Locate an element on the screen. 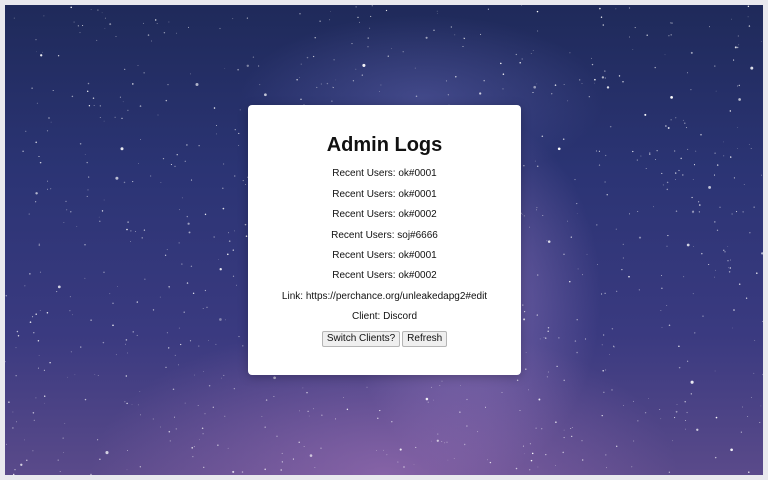  switch-clients-button: Switch Clients? is located at coordinates (361, 339).